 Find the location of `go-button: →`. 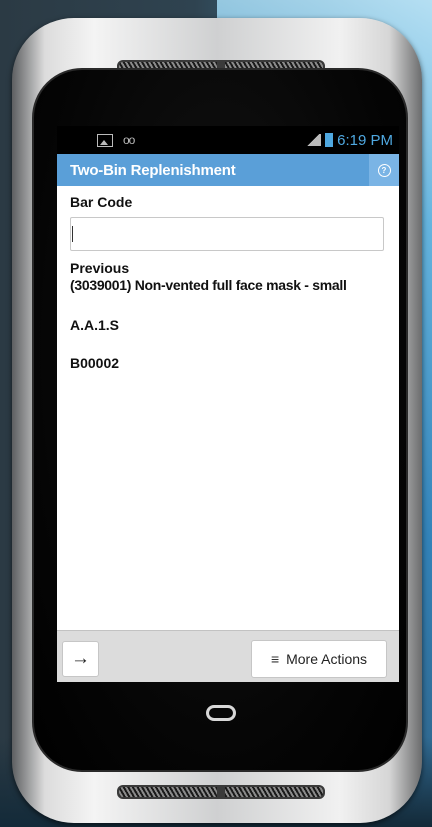

go-button: → is located at coordinates (80, 659).